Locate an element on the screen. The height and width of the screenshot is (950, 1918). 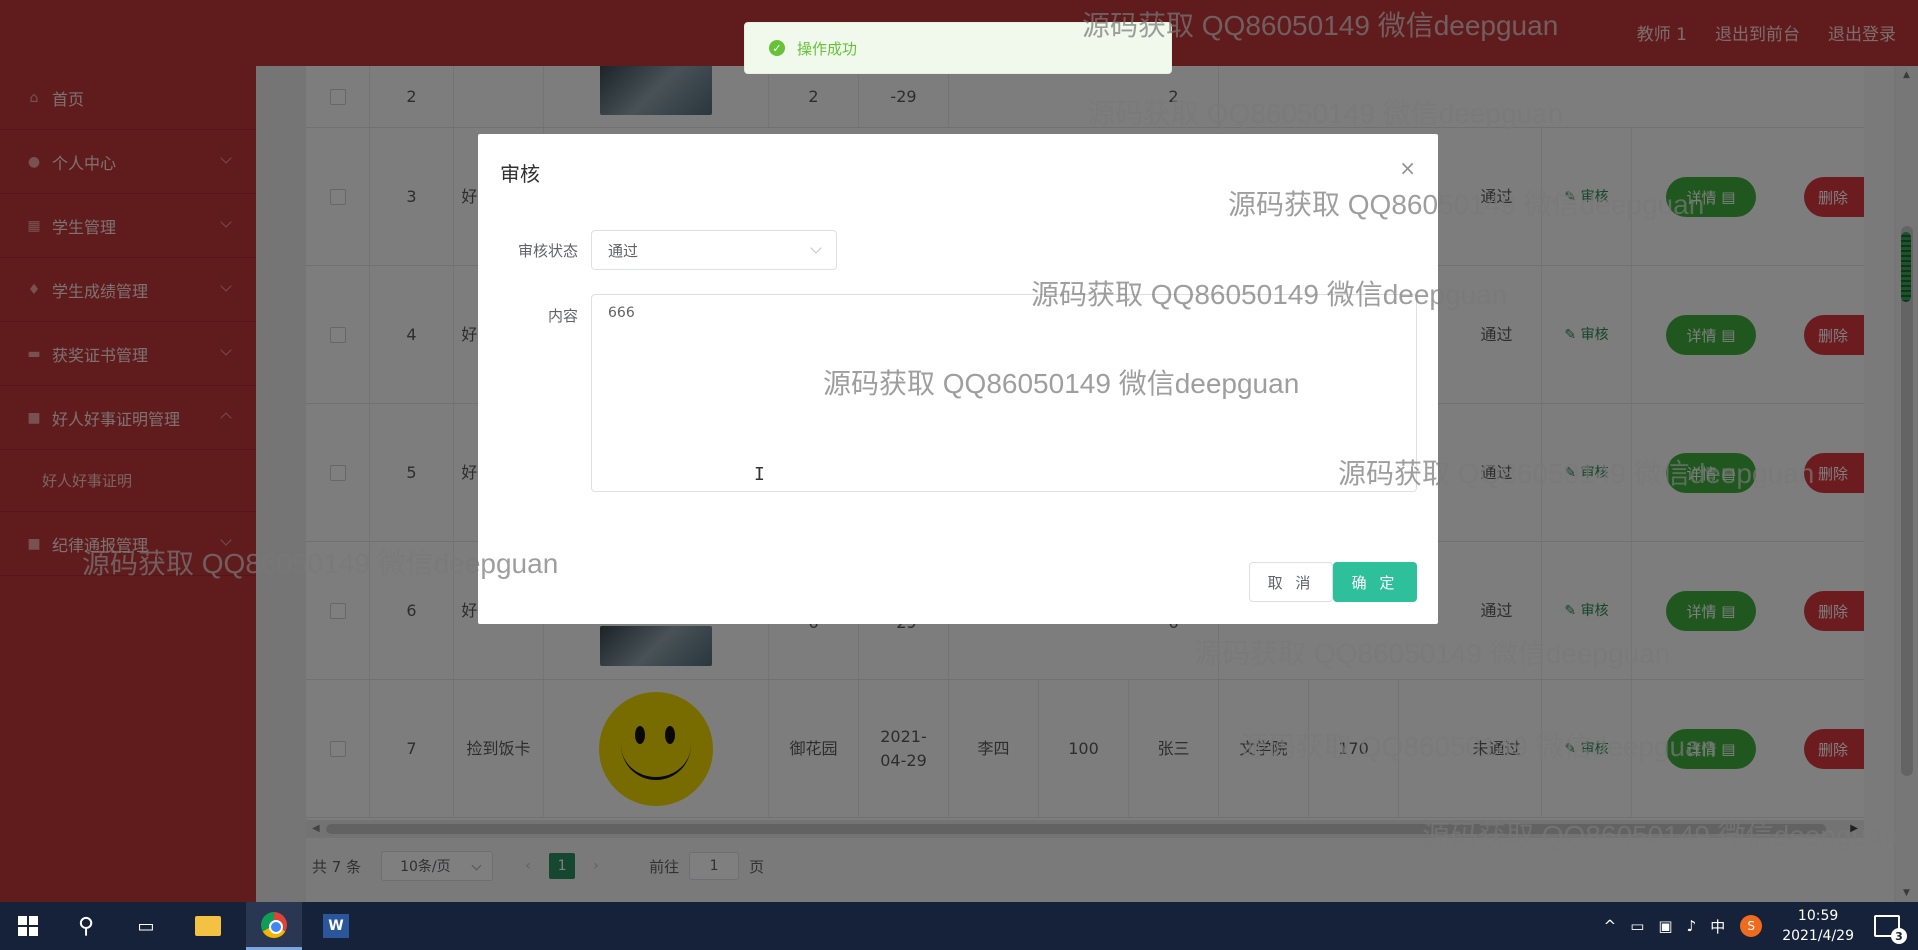
toast-message: 操作成功 is located at coordinates (827, 48).